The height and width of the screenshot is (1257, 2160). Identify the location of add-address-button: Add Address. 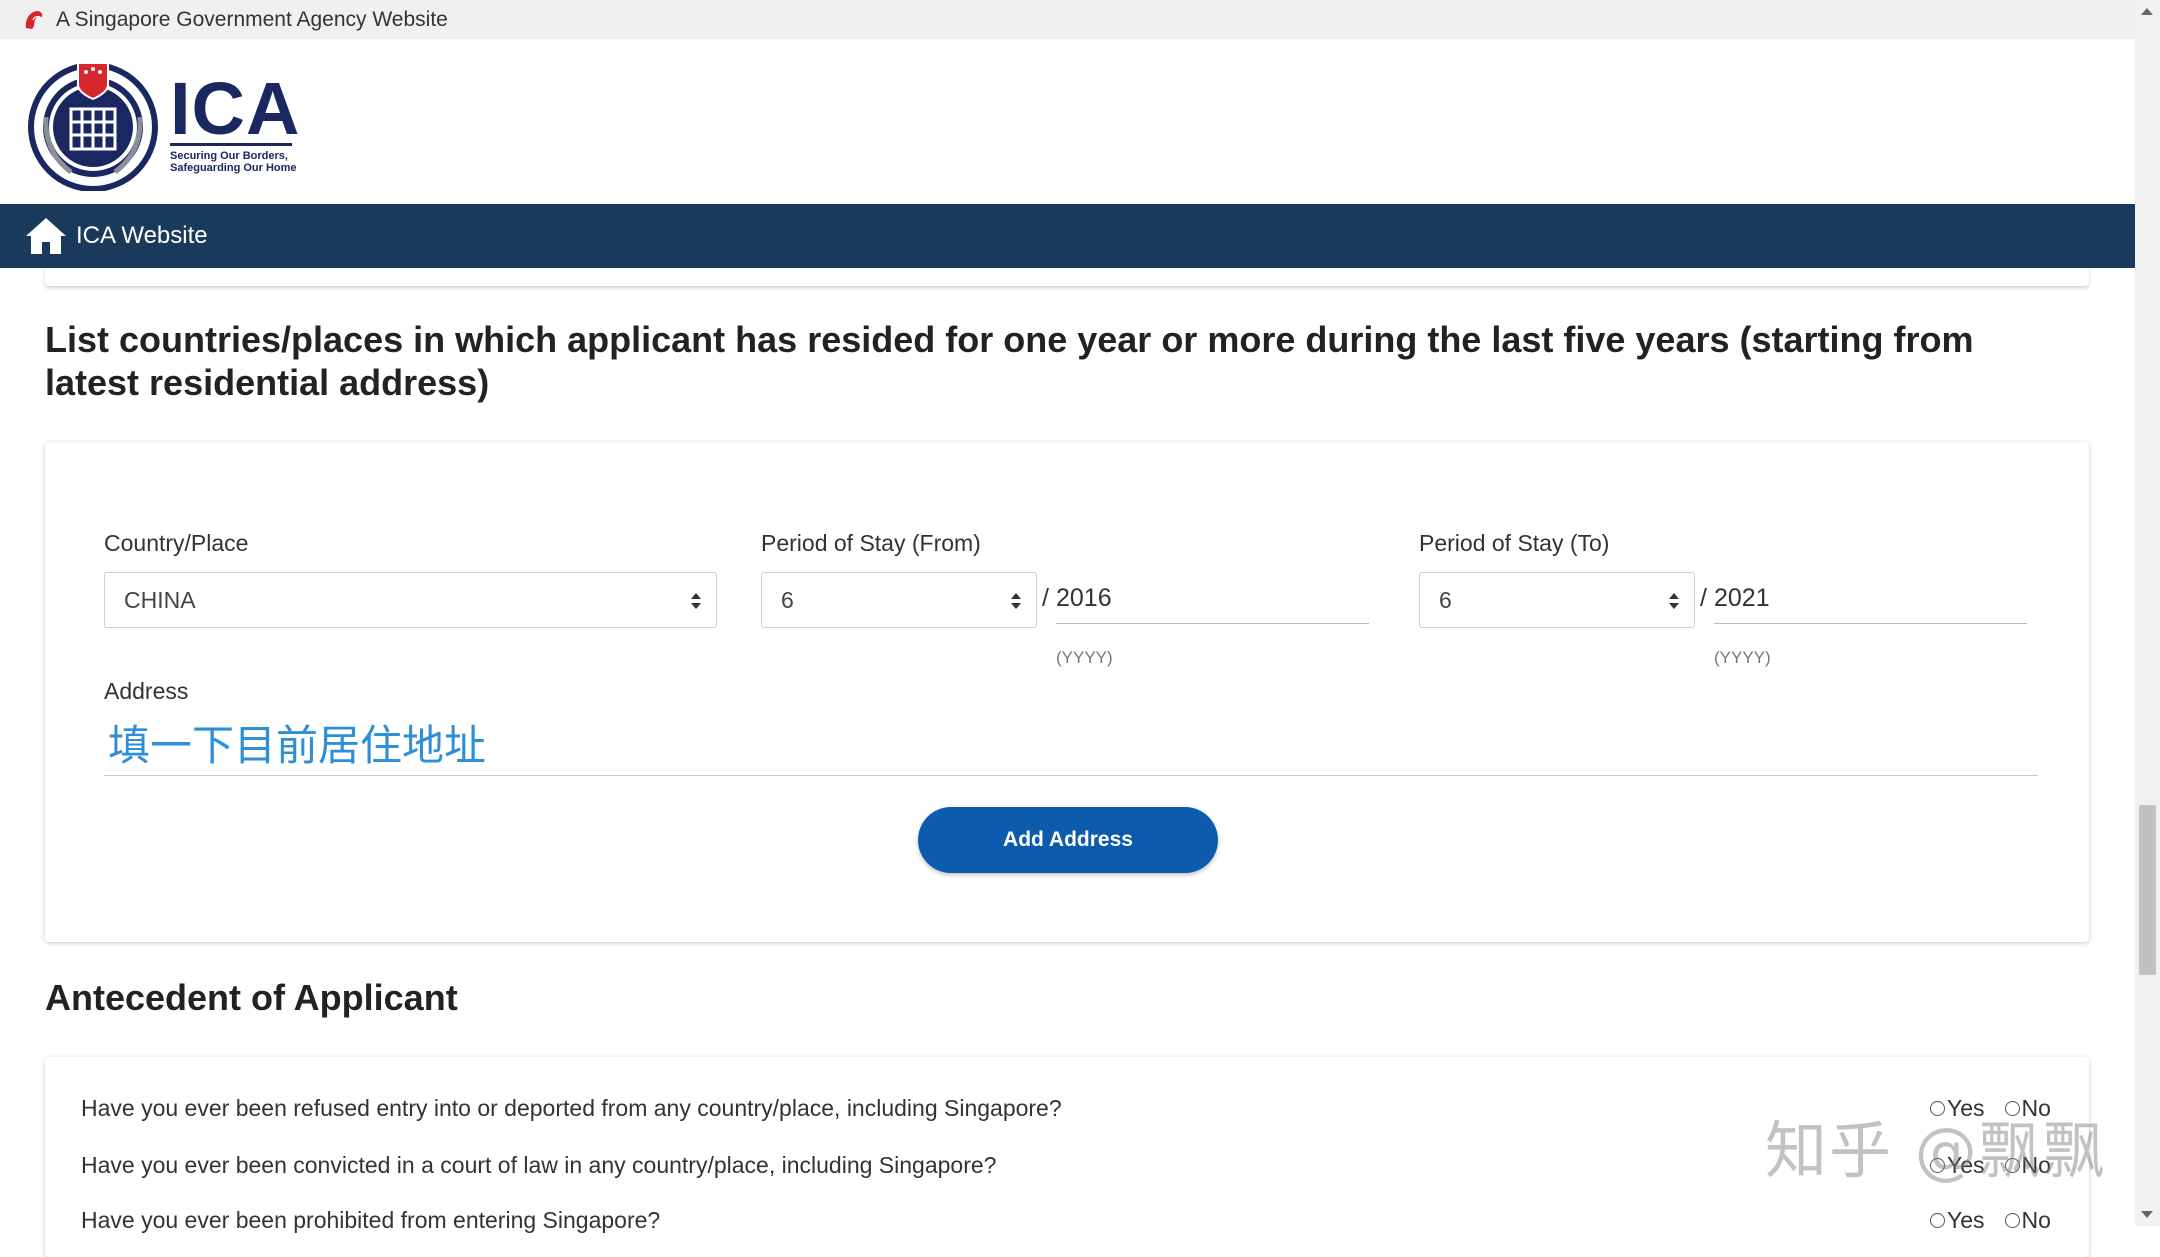
(1068, 840).